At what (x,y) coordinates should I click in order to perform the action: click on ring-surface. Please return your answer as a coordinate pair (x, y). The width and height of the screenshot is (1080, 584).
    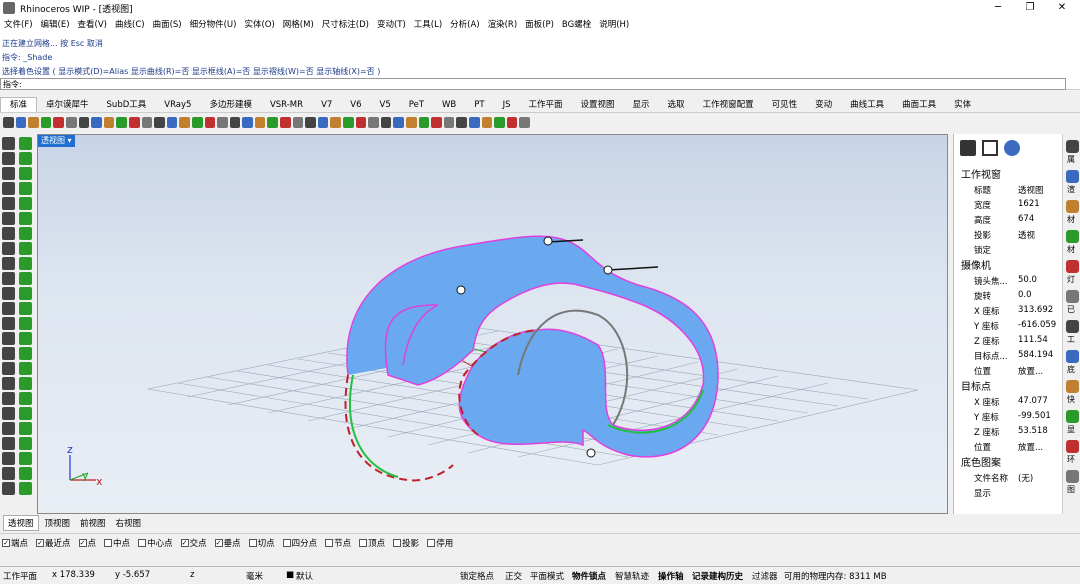
    Looking at the image, I should click on (532, 346).